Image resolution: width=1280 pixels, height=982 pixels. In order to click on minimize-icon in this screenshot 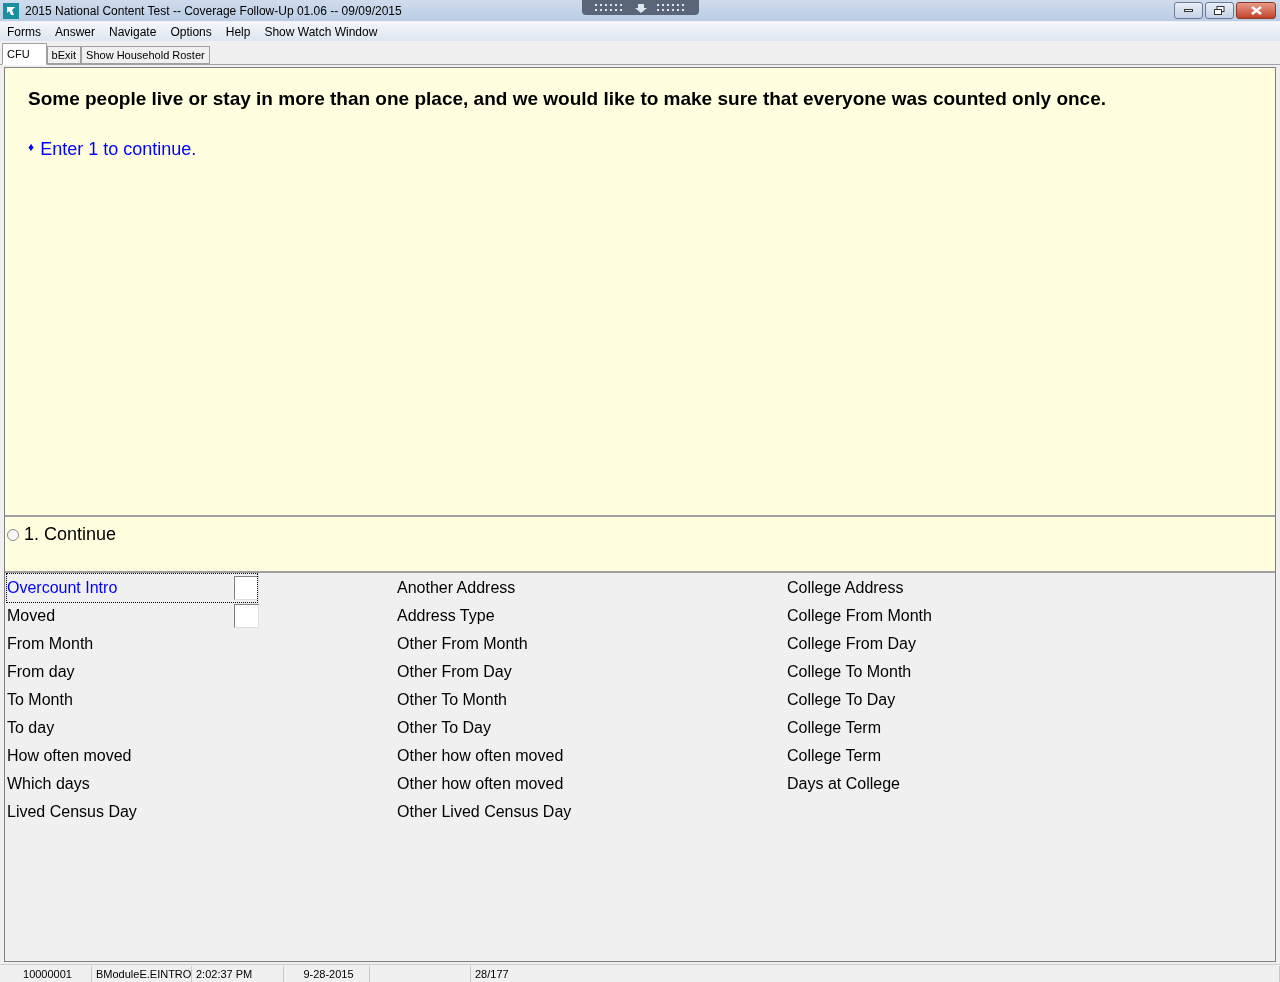, I will do `click(1188, 10)`.